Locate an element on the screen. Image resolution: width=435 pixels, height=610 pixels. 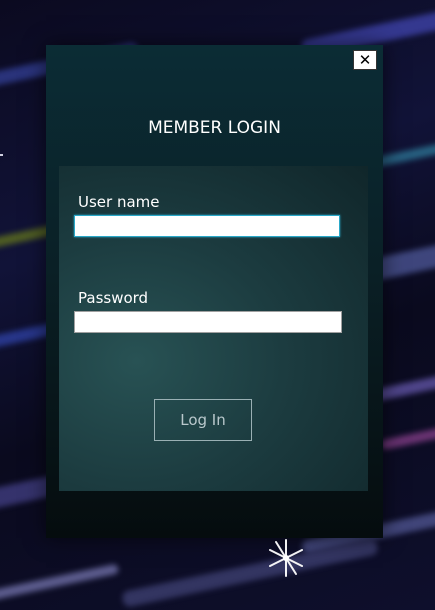
password-input is located at coordinates (208, 322).